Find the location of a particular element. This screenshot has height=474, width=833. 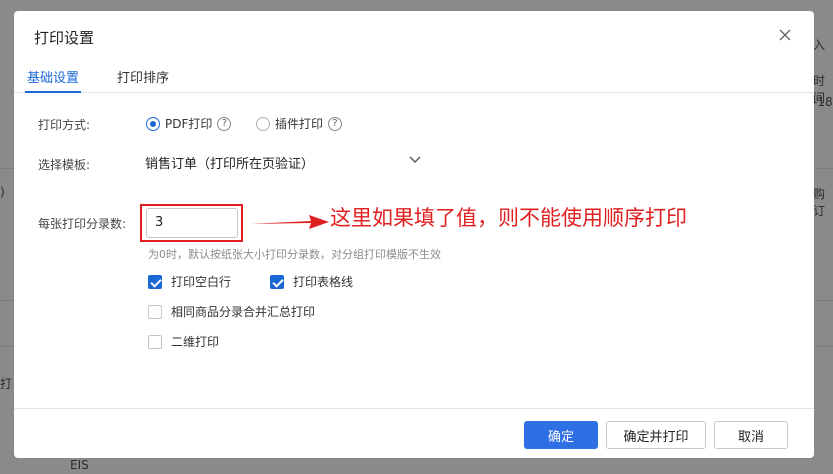

checkbox-print-table-lines: 打印表格线 is located at coordinates (311, 281).